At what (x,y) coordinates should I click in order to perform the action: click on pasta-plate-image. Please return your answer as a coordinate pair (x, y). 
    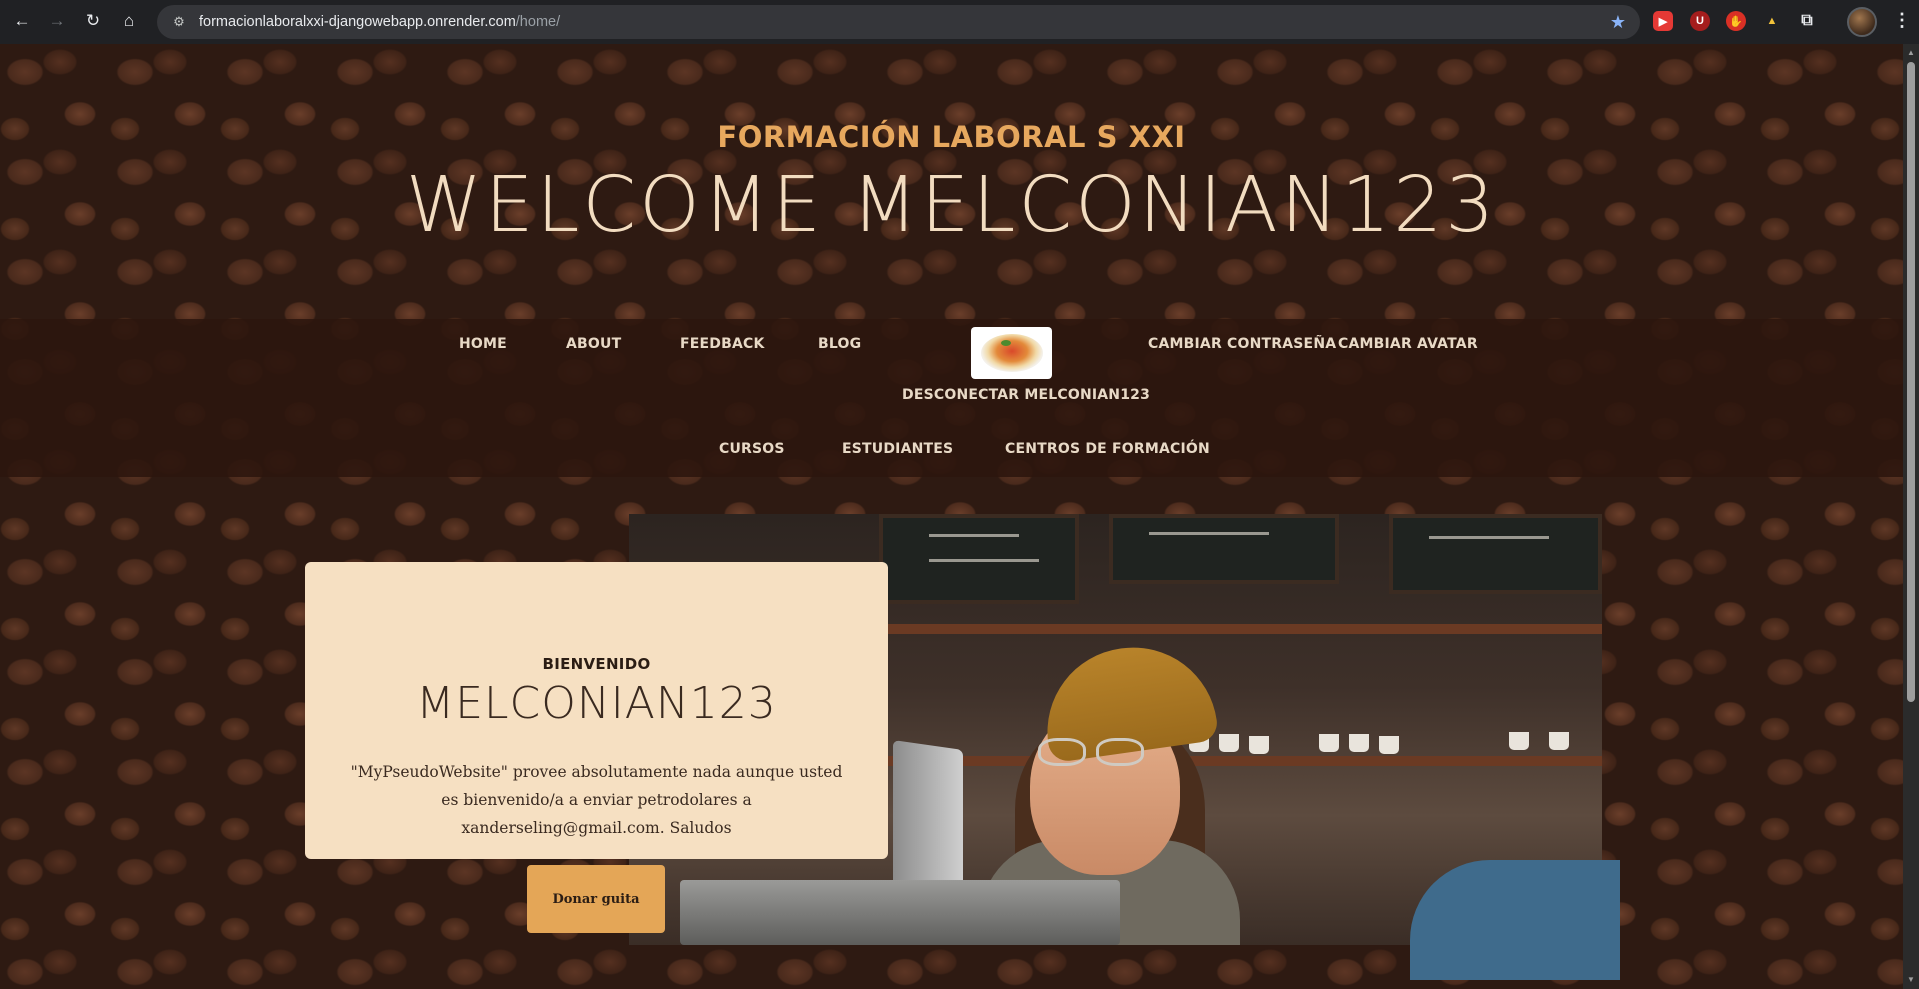
    Looking at the image, I should click on (1011, 353).